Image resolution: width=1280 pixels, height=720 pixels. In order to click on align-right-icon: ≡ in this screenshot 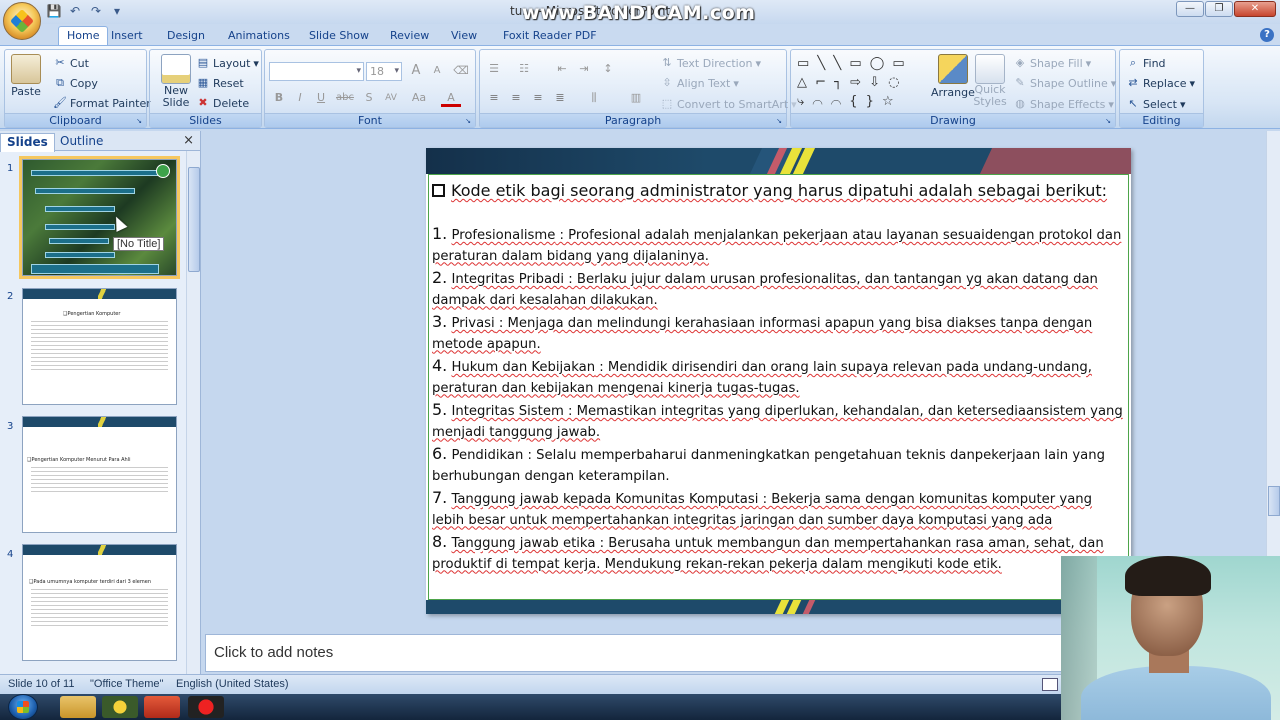, I will do `click(538, 98)`.